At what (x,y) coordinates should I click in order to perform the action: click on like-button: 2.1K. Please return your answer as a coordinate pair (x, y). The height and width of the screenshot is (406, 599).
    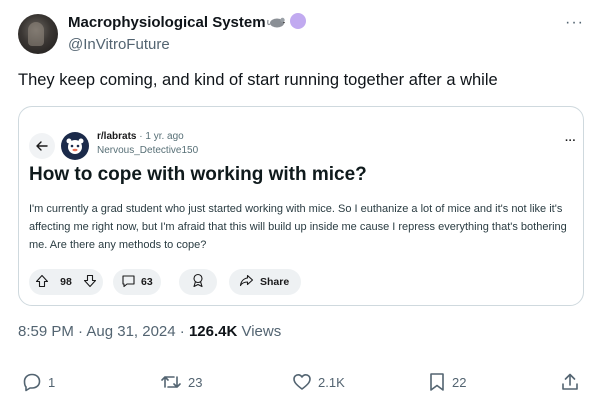
    Looking at the image, I should click on (318, 382).